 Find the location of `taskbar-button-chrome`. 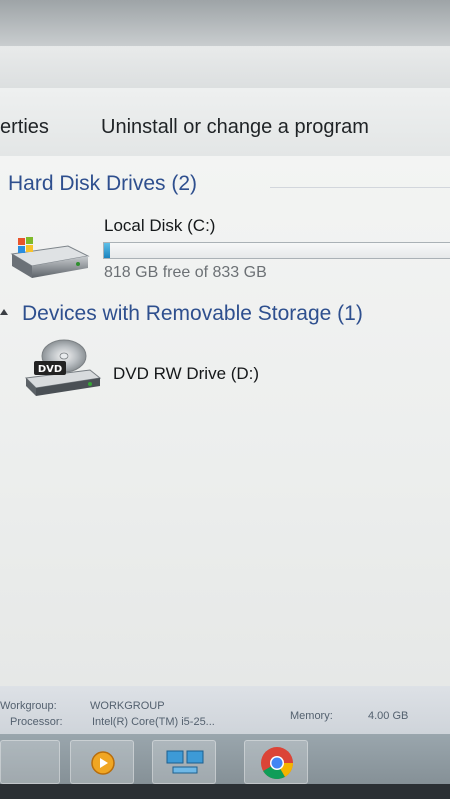

taskbar-button-chrome is located at coordinates (276, 762).